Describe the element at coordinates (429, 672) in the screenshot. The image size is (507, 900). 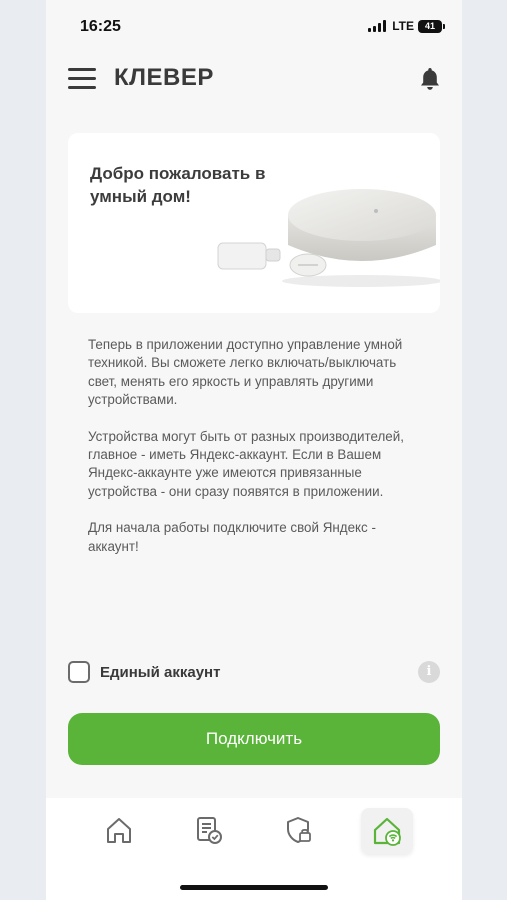
I see `info-icon: i` at that location.